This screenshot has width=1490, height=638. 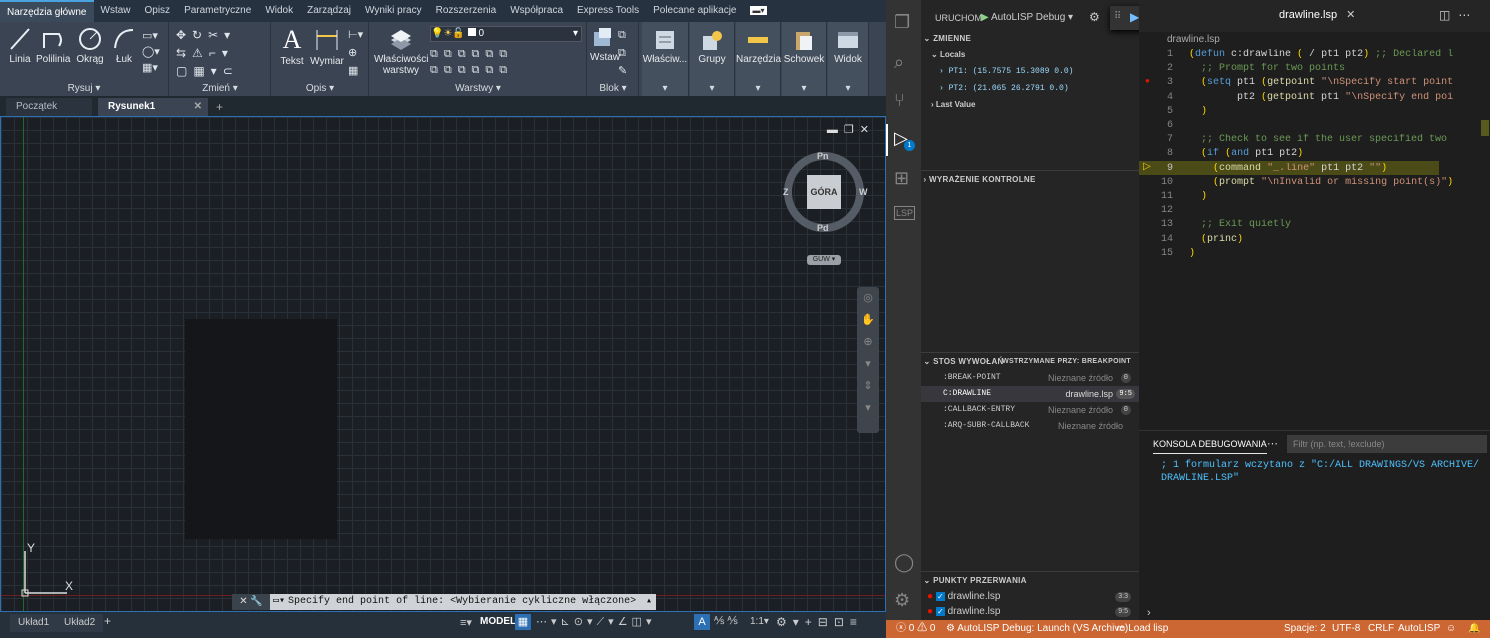 I want to click on ribbon-tab-manage: Zarządzaj, so click(x=329, y=11).